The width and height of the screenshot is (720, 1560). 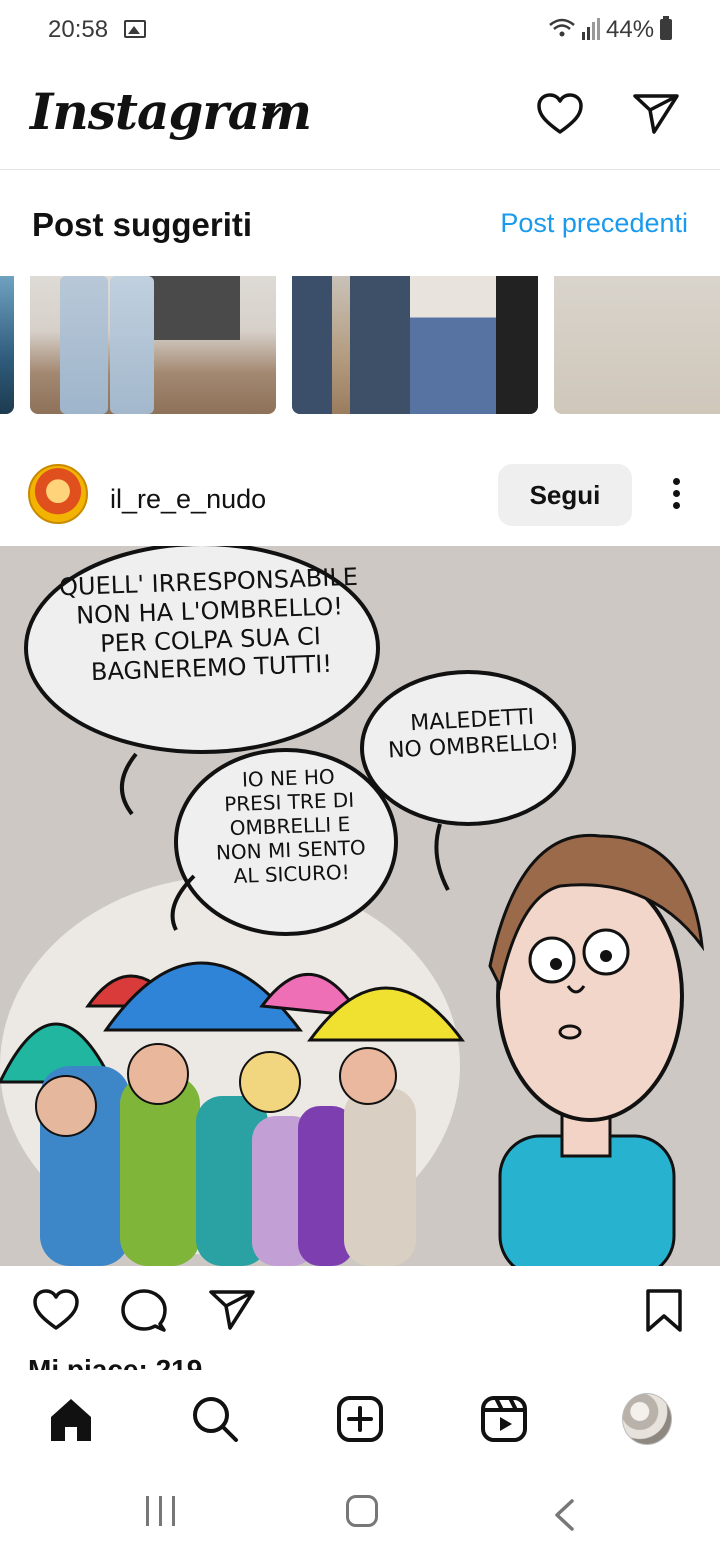 I want to click on suggested-posts-header: Post suggeriti Post precedenti, so click(x=360, y=223).